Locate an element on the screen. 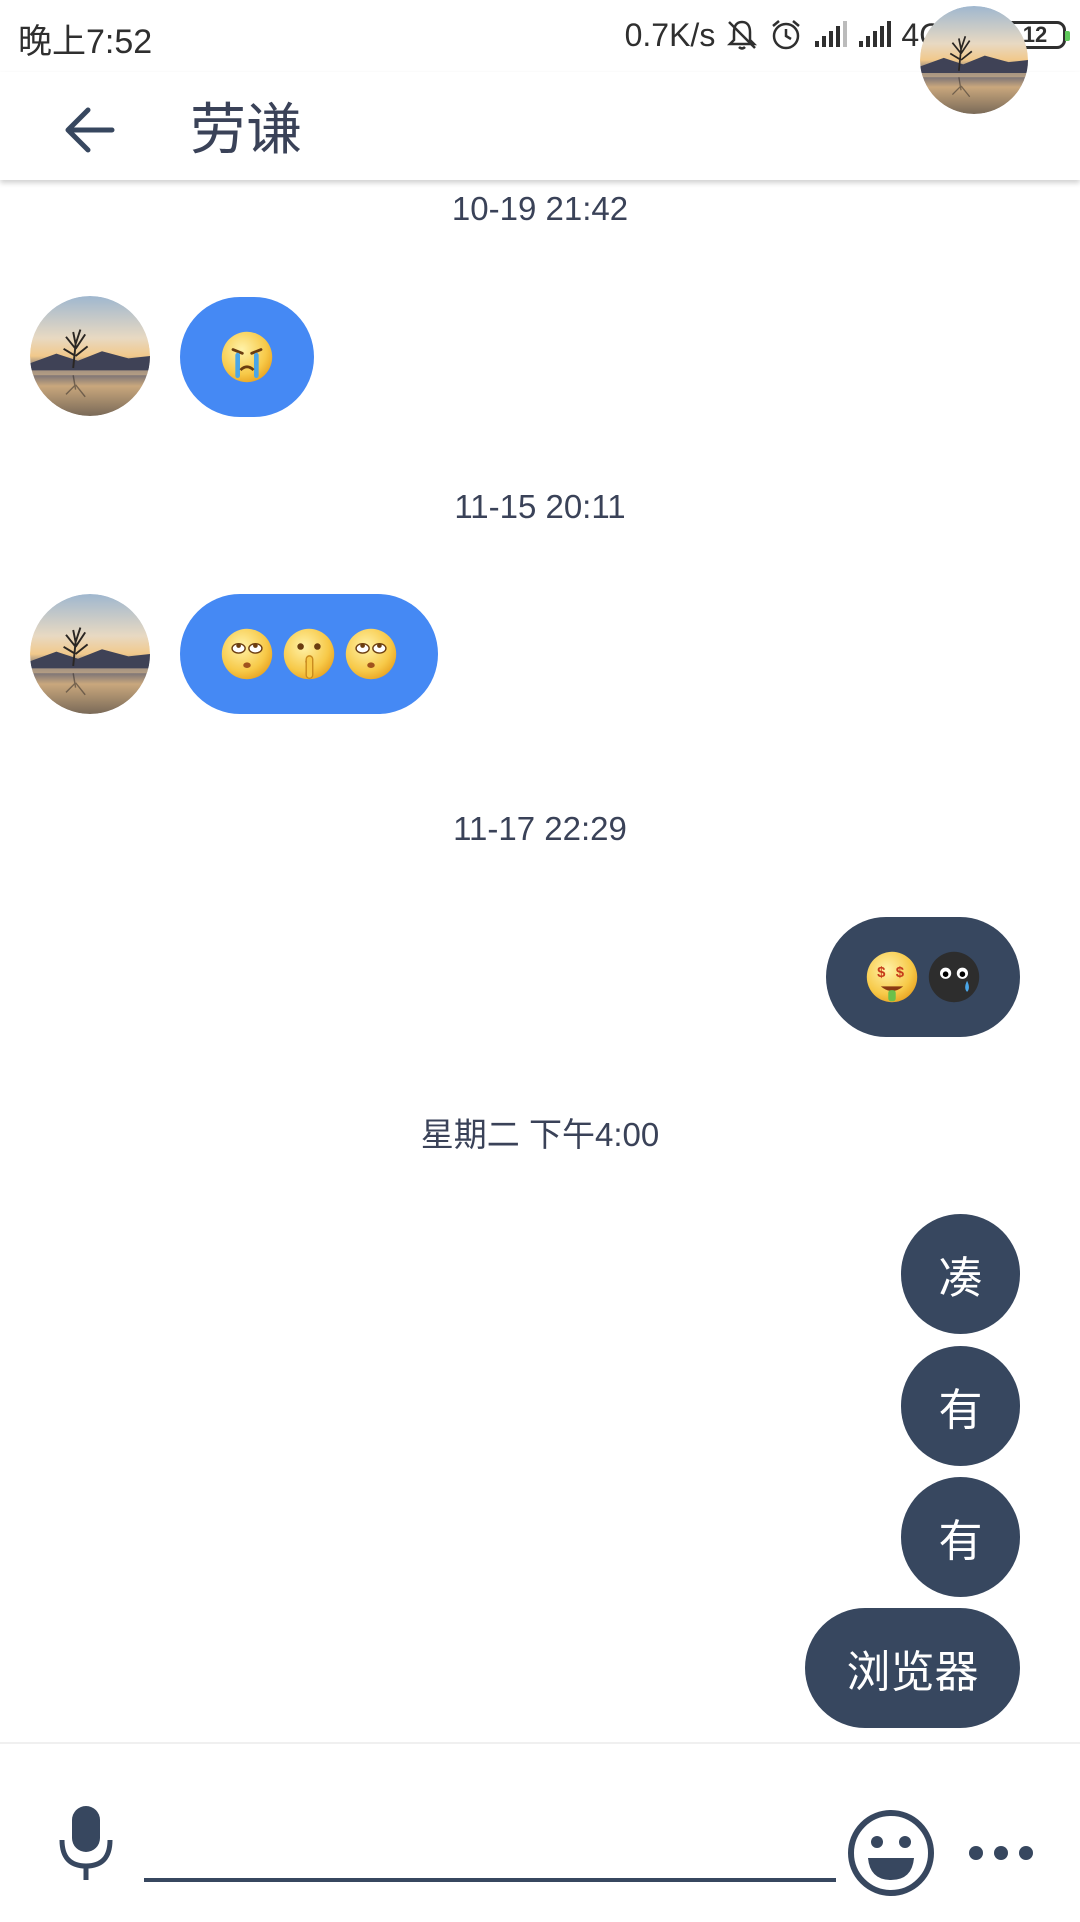  page-title: 劳谦 is located at coordinates (246, 129).